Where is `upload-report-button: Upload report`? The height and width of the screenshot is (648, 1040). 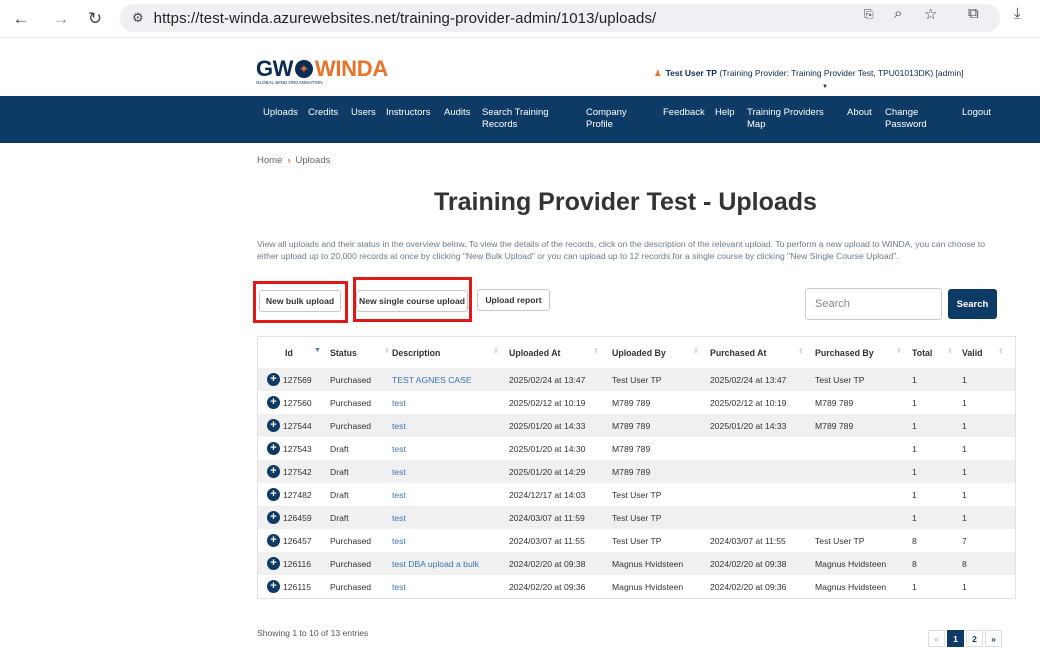 upload-report-button: Upload report is located at coordinates (513, 300).